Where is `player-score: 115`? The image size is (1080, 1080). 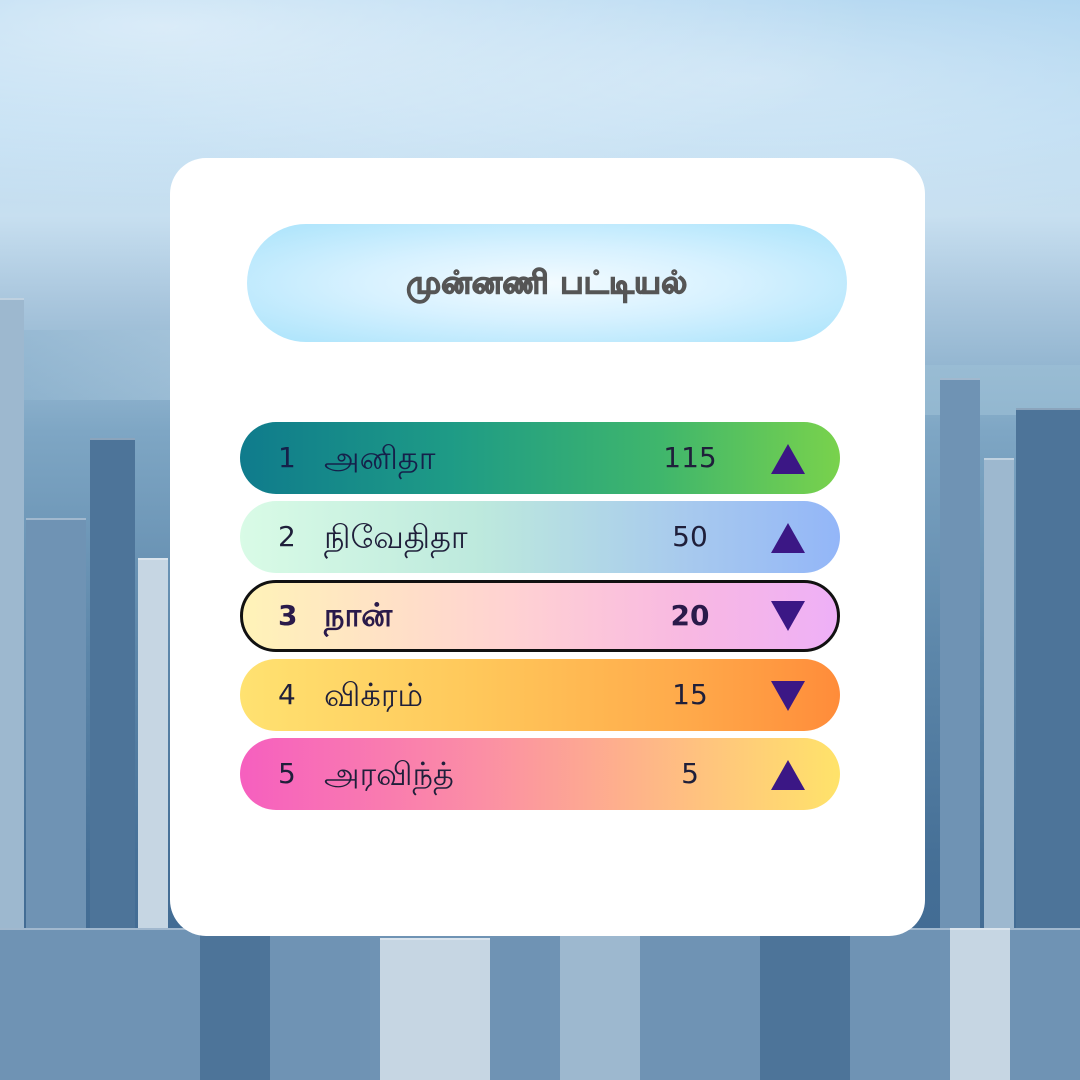
player-score: 115 is located at coordinates (690, 457).